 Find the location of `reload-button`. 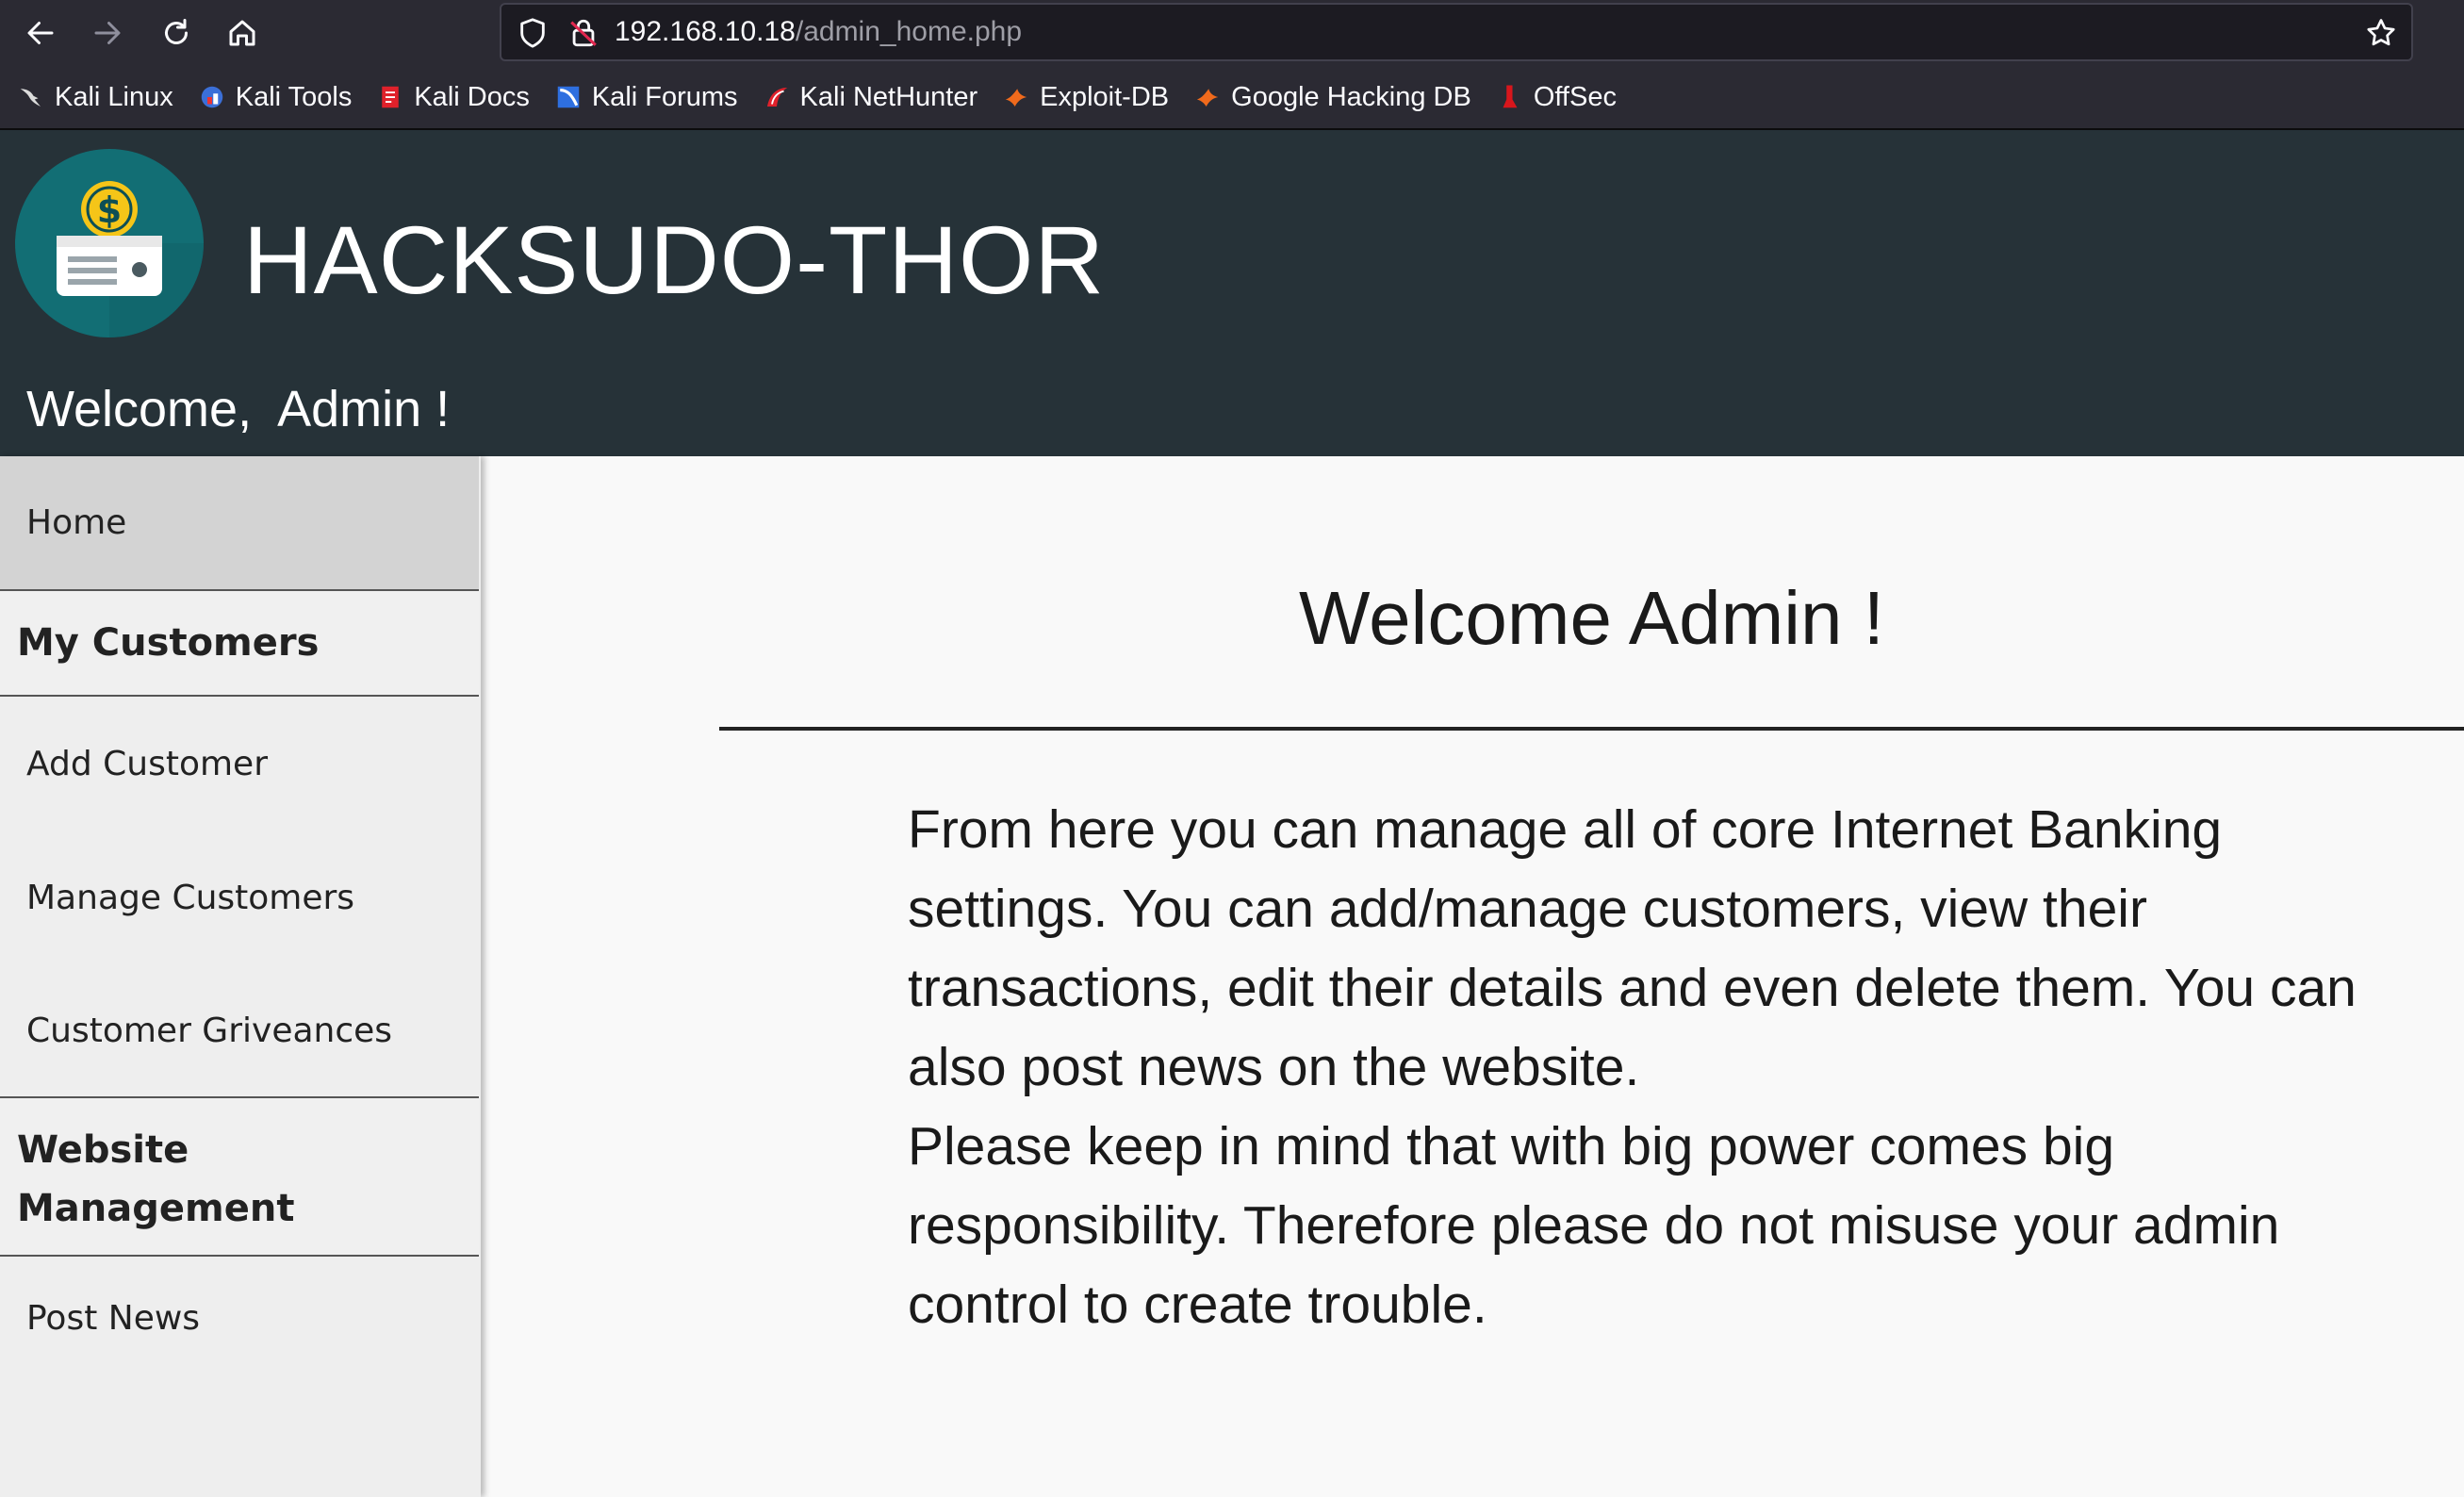

reload-button is located at coordinates (176, 33).